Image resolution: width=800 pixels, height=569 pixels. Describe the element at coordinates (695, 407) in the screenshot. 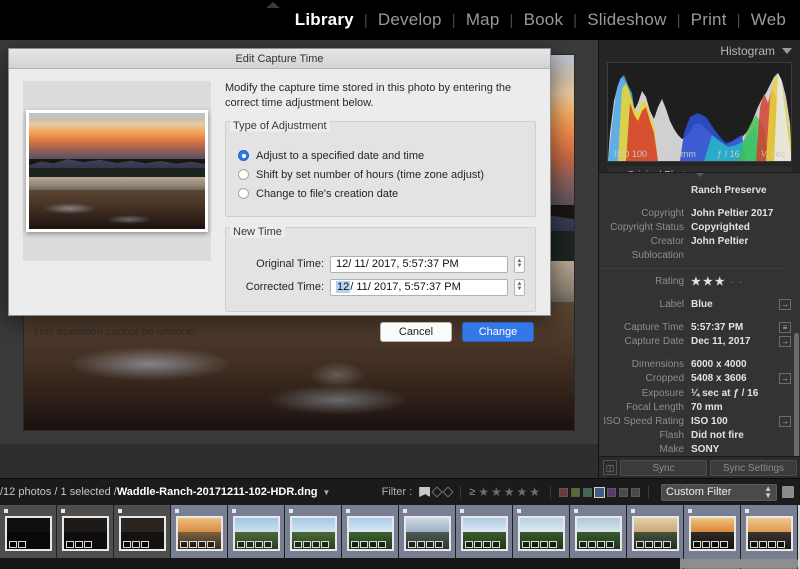

I see `table-row: Focal Length 70 mm` at that location.